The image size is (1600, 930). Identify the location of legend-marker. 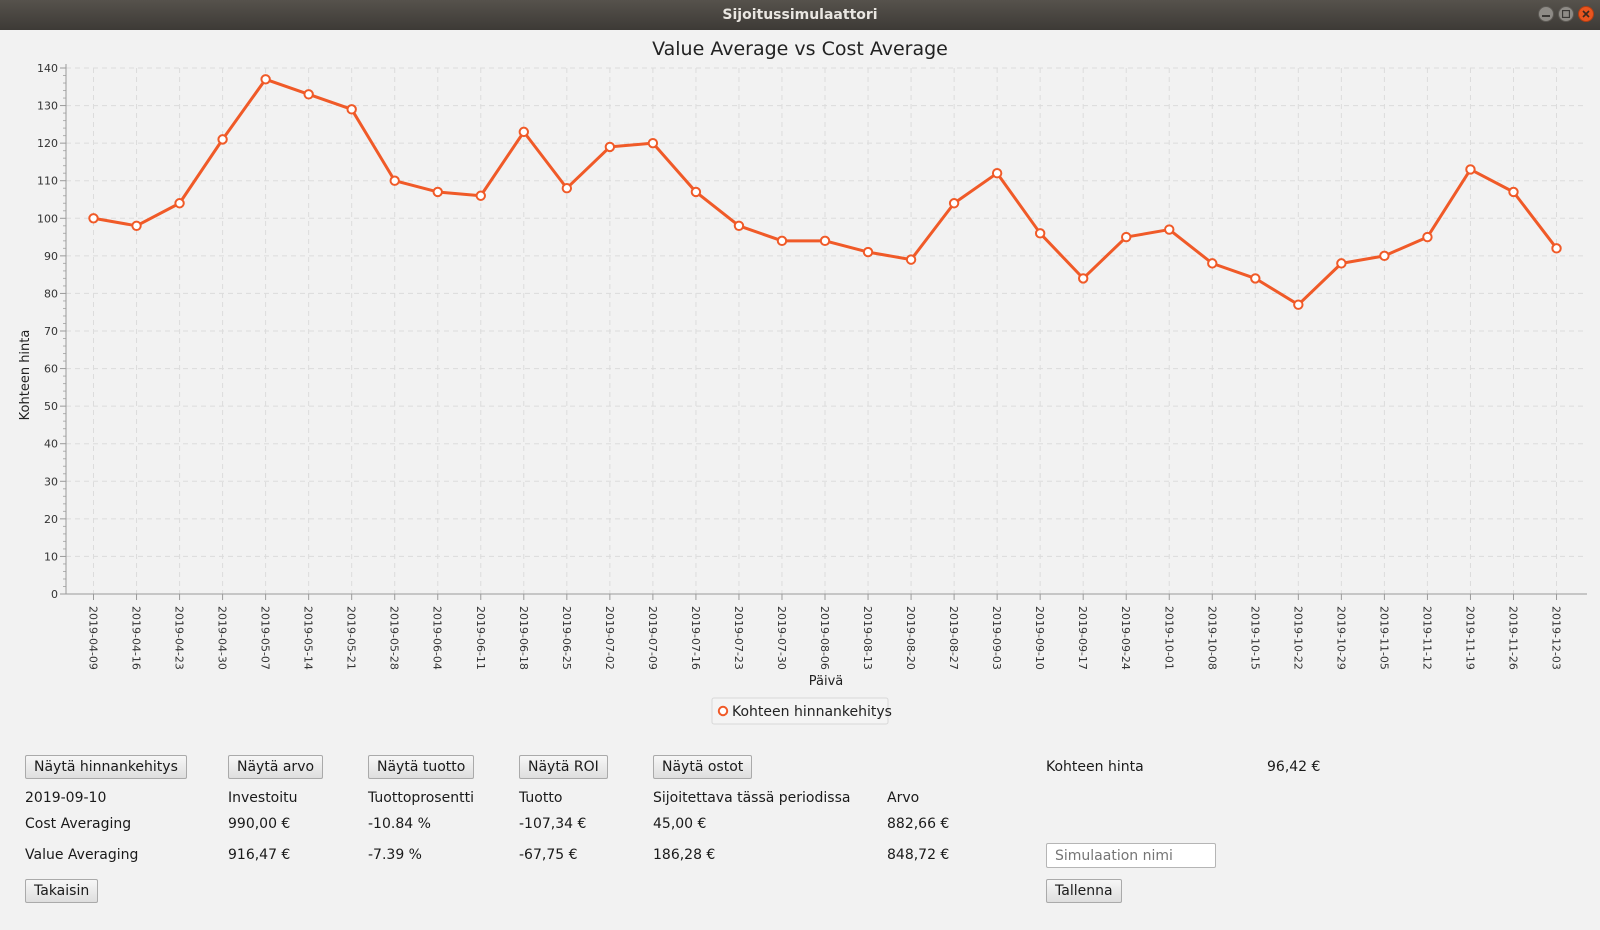
(723, 711).